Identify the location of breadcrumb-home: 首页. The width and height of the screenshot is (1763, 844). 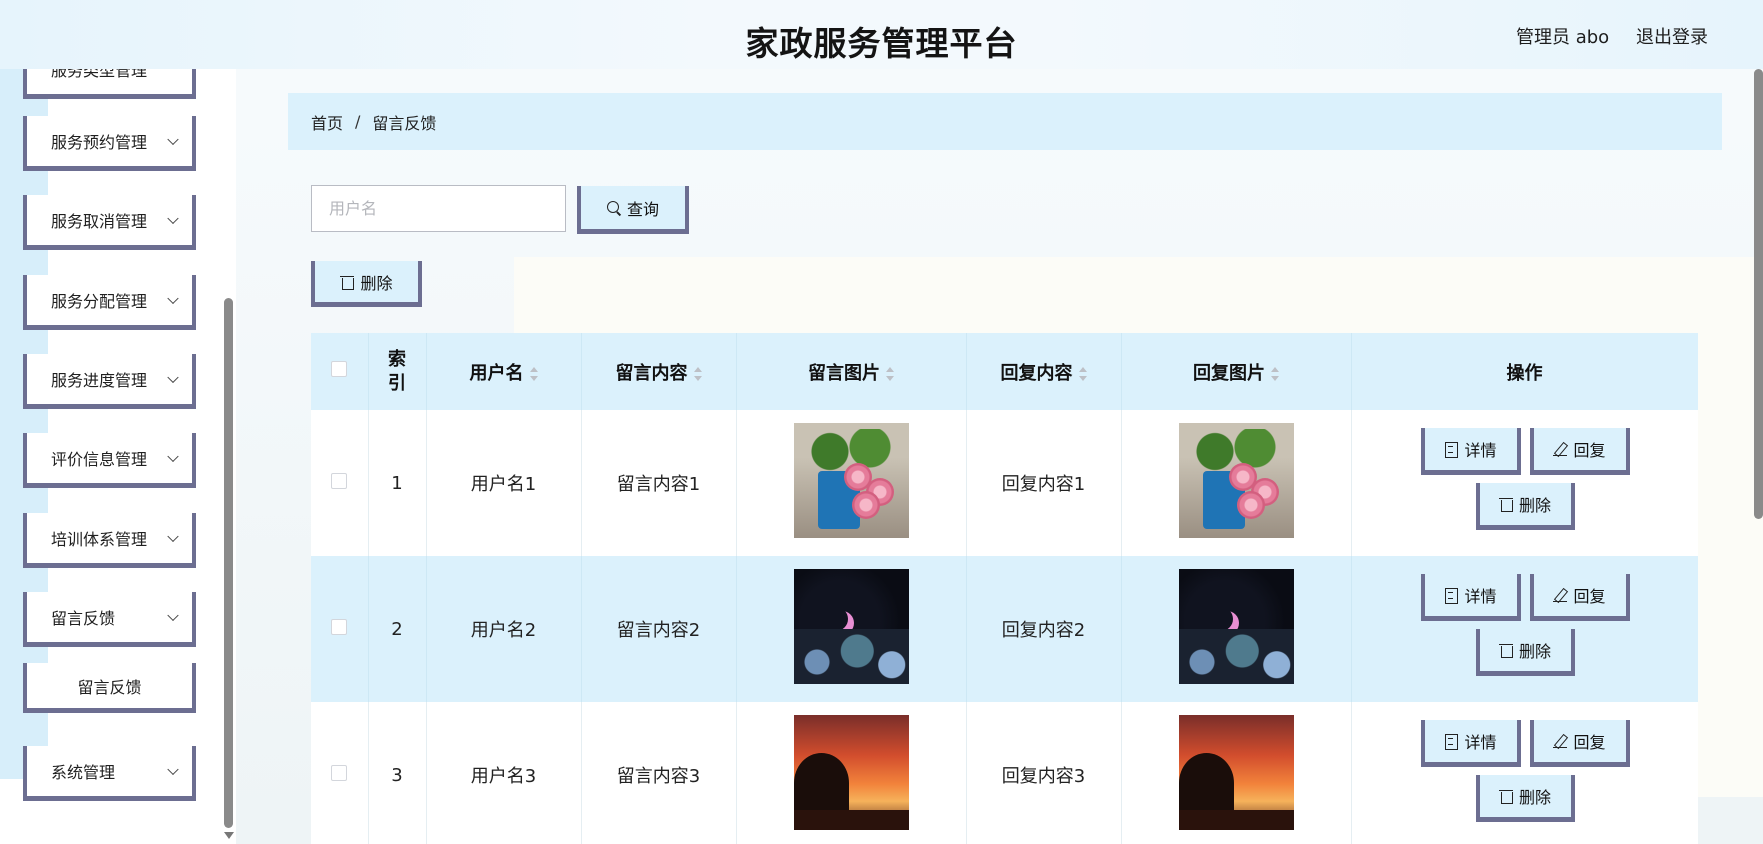
(327, 122).